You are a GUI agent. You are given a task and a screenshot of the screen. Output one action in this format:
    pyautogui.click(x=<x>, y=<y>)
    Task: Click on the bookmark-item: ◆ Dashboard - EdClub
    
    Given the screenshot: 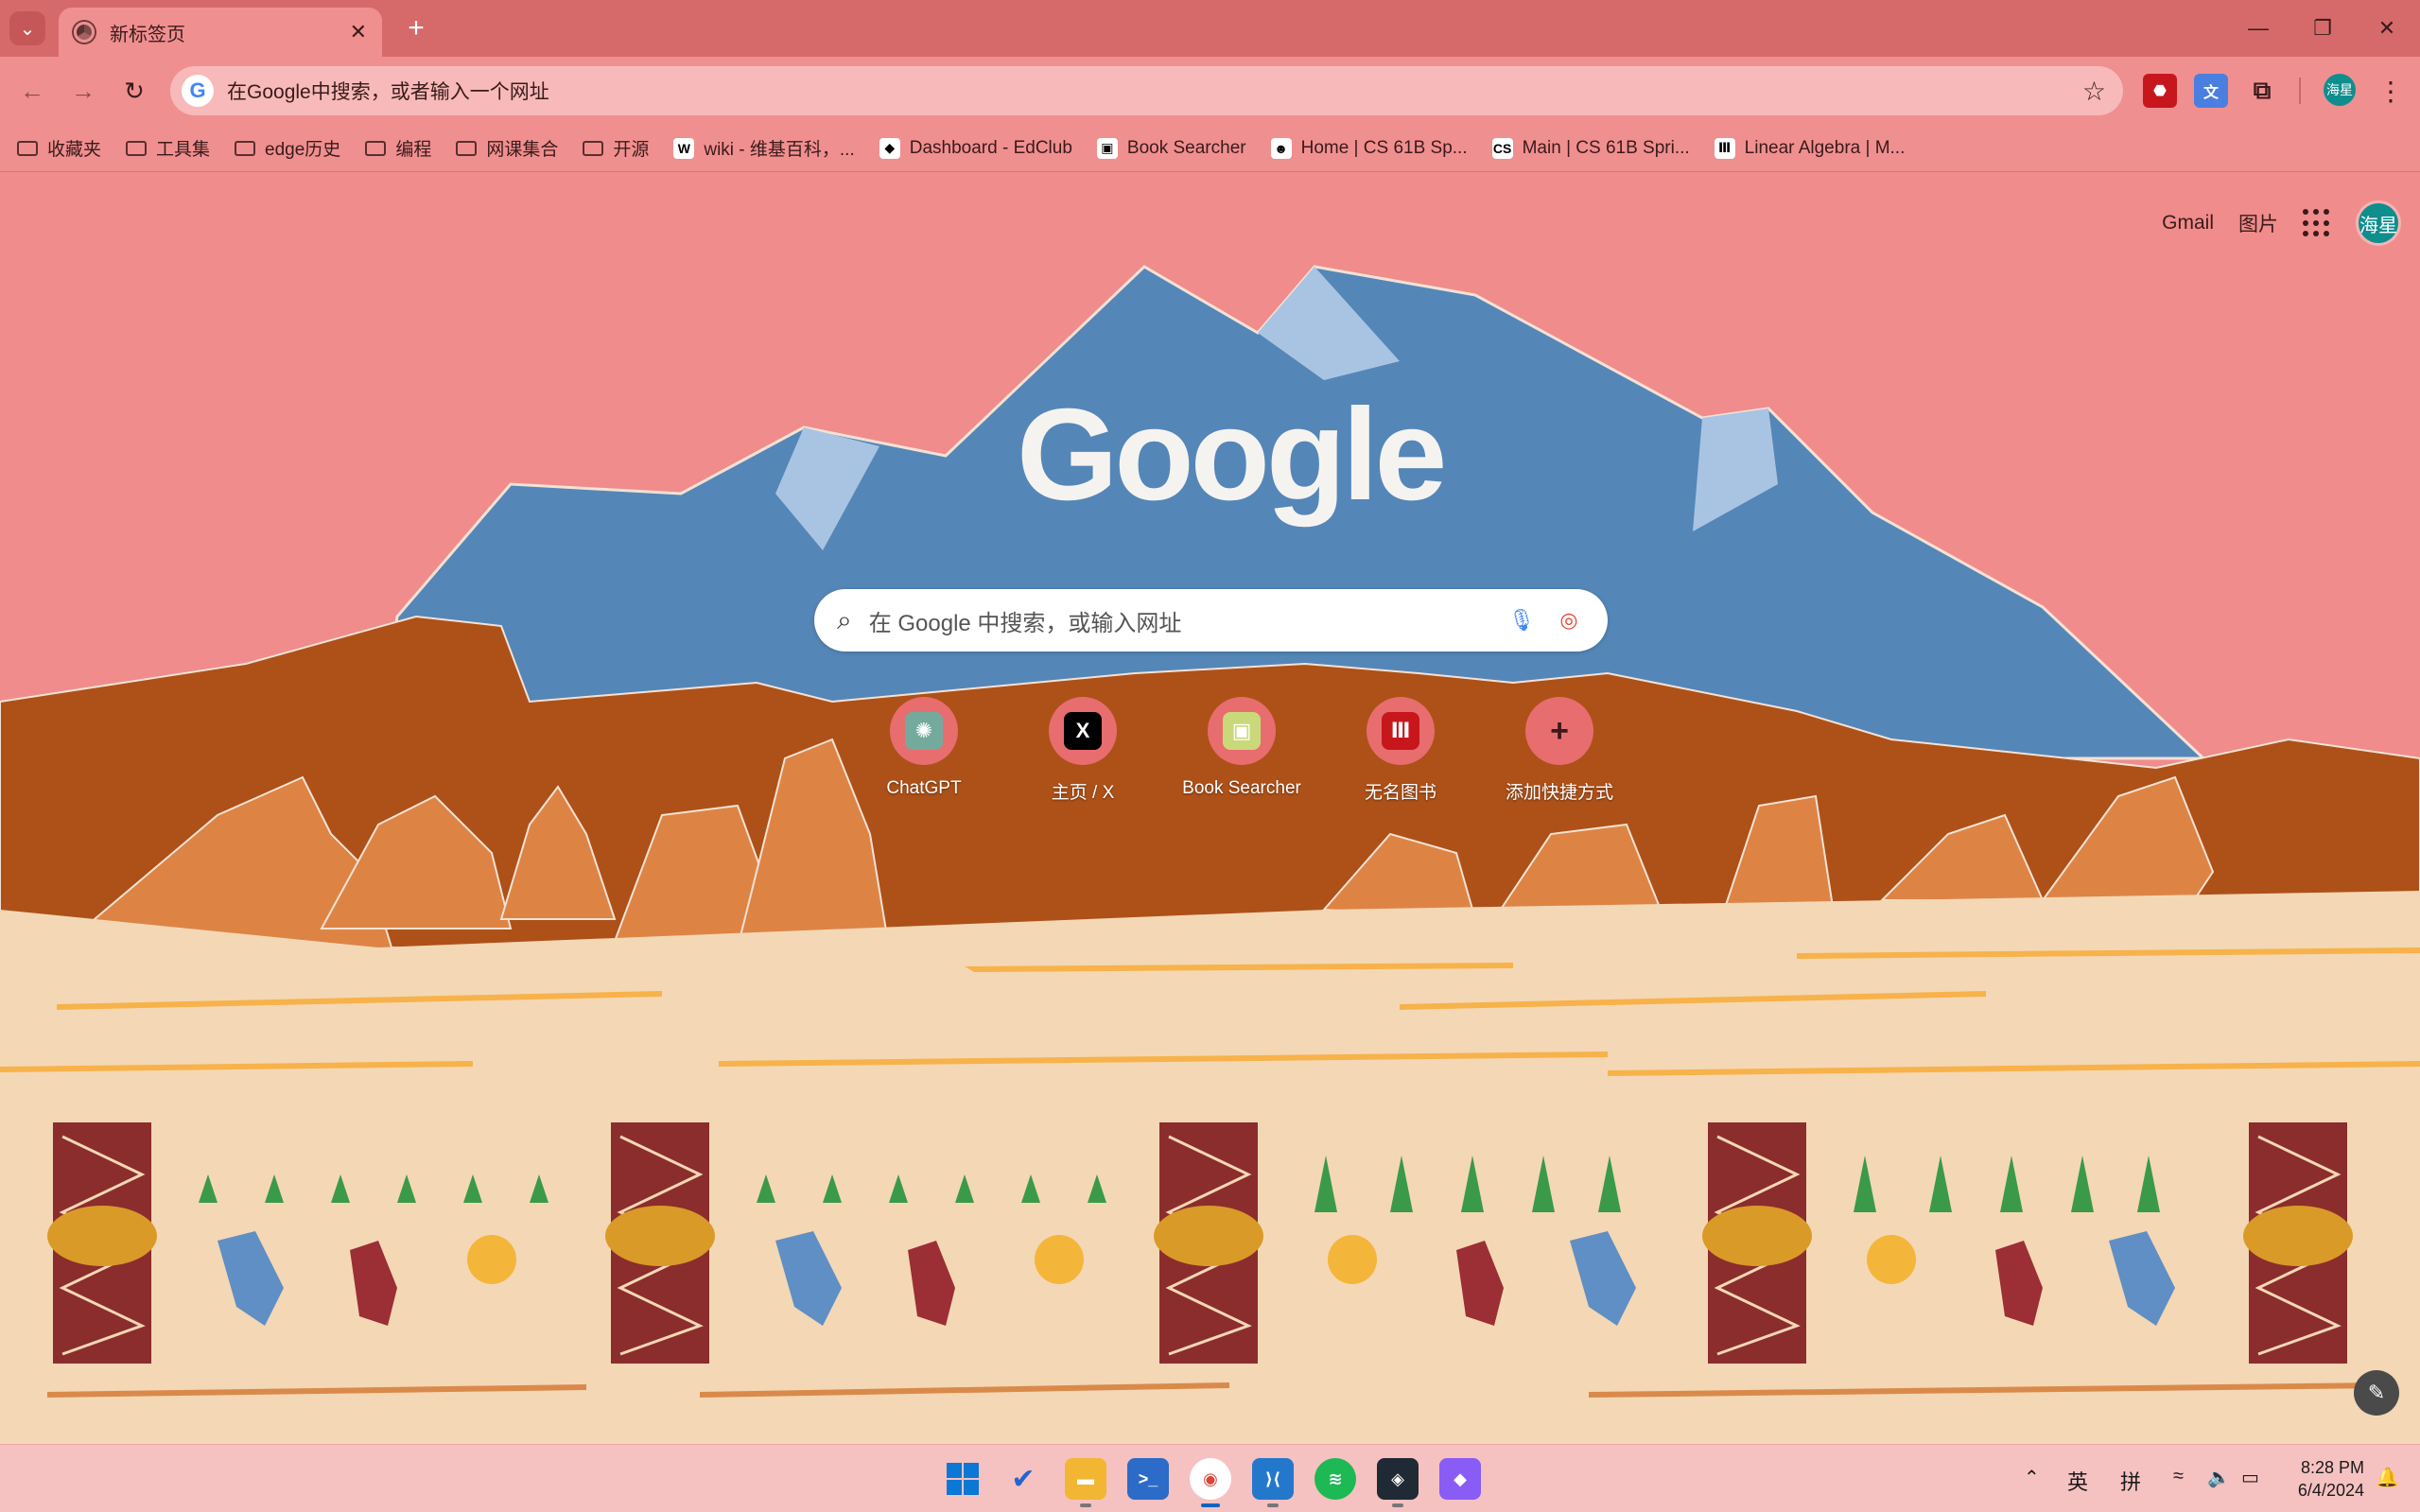 What is the action you would take?
    pyautogui.click(x=976, y=148)
    